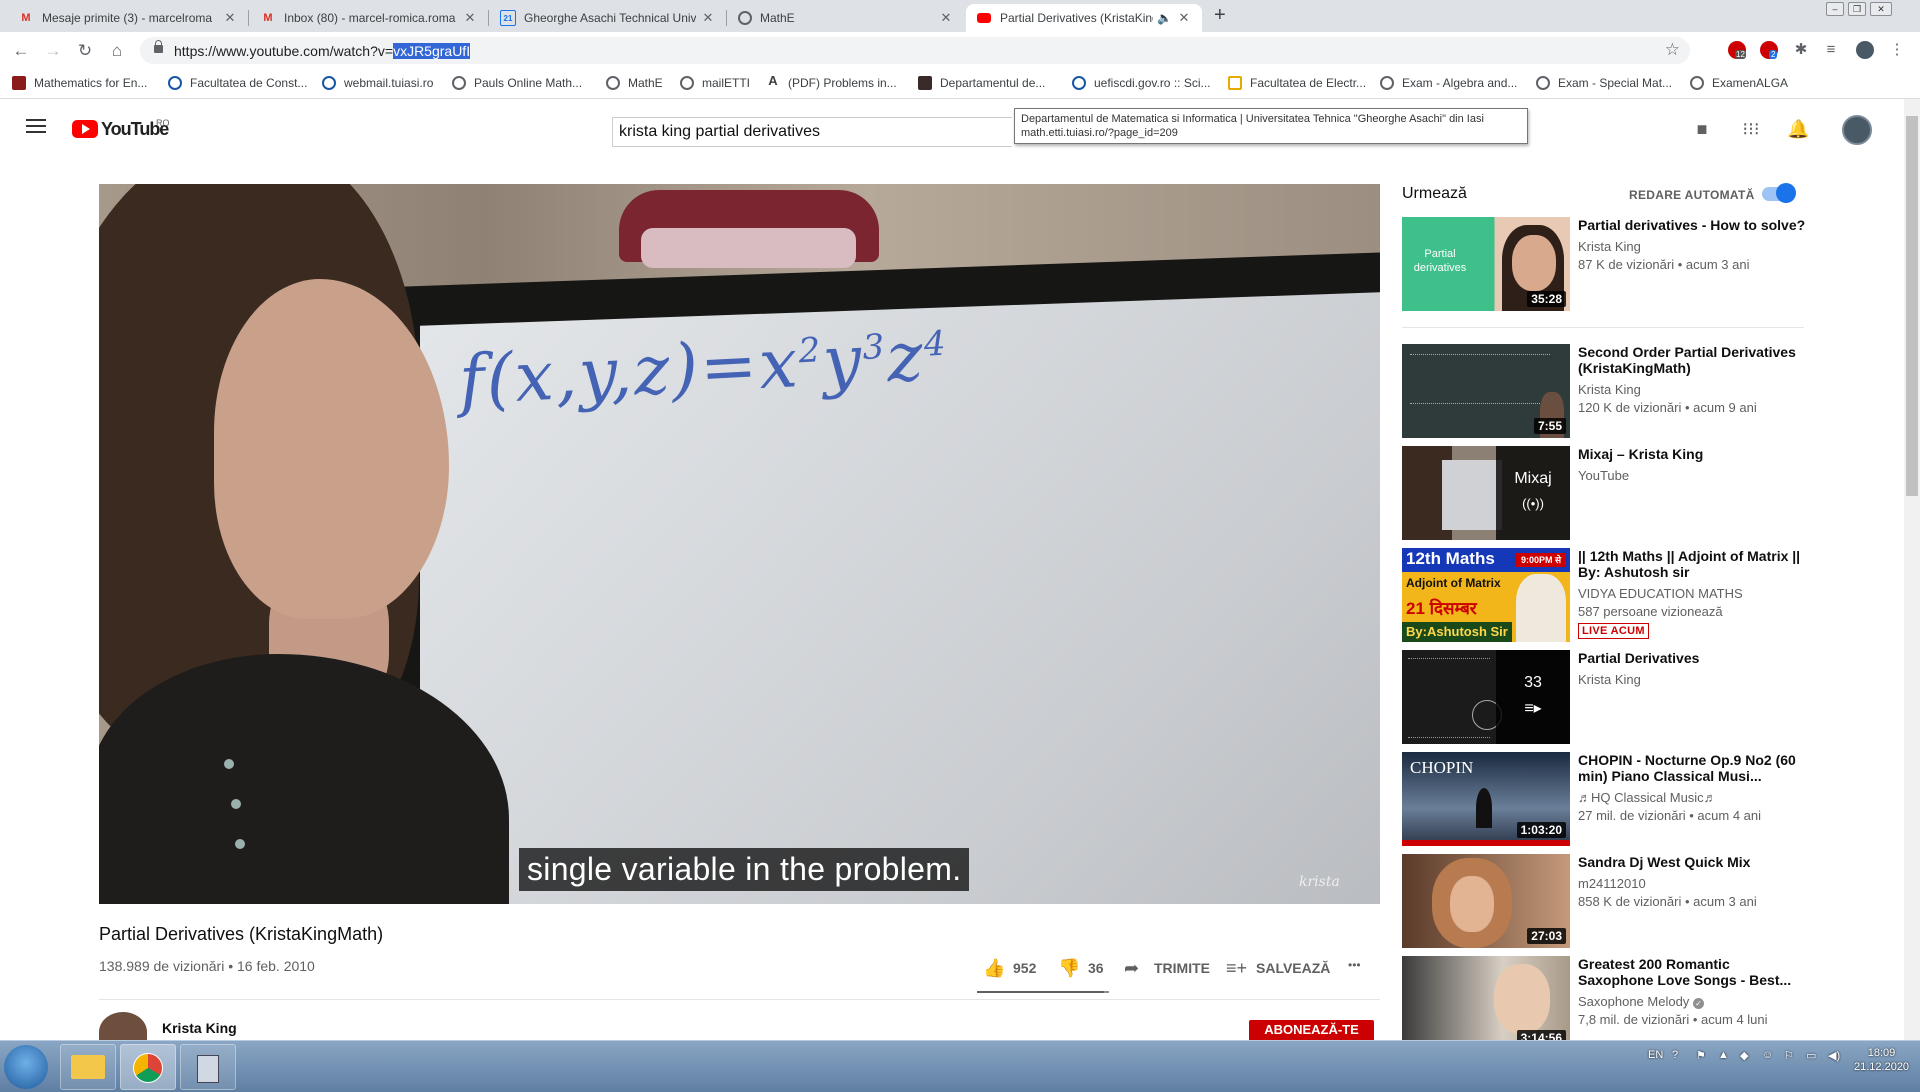 The width and height of the screenshot is (1920, 1092). Describe the element at coordinates (26, 1067) in the screenshot. I see `windows-start-icon` at that location.